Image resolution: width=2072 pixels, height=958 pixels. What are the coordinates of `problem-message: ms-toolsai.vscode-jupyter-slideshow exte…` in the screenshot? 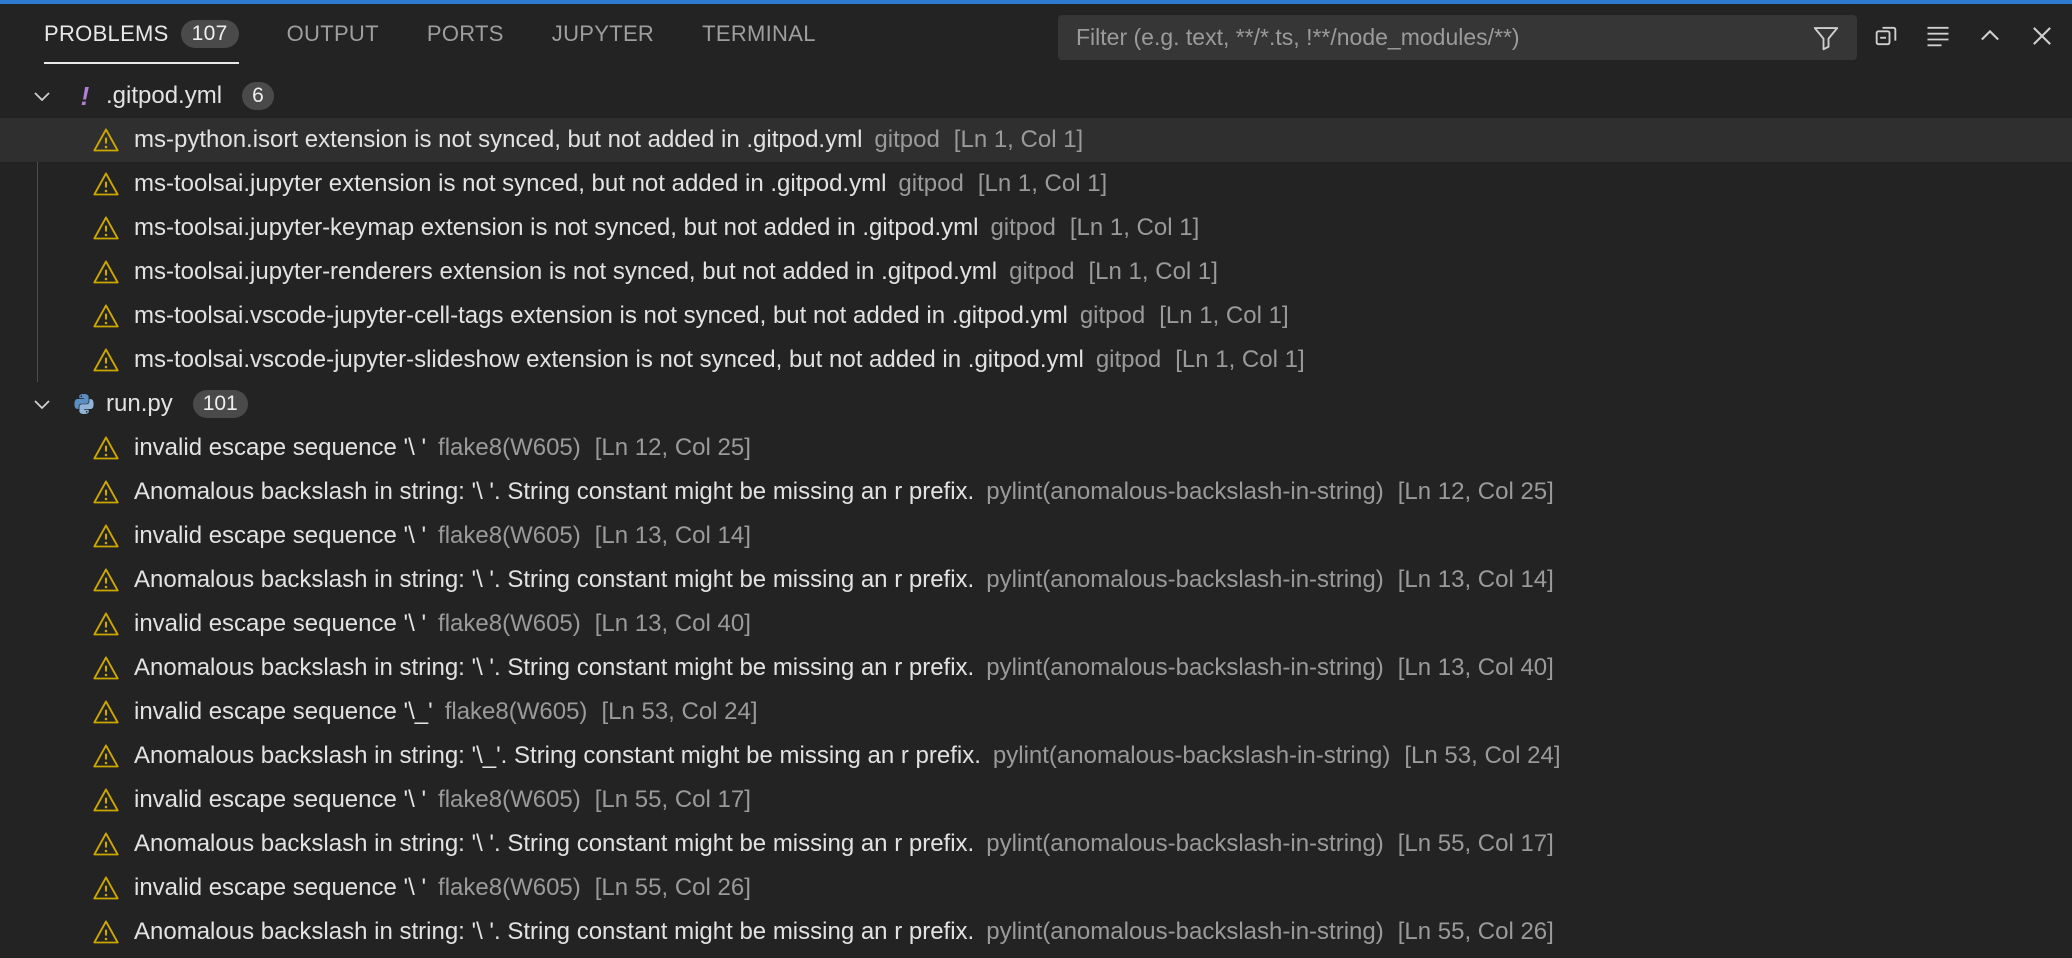 It's located at (609, 359).